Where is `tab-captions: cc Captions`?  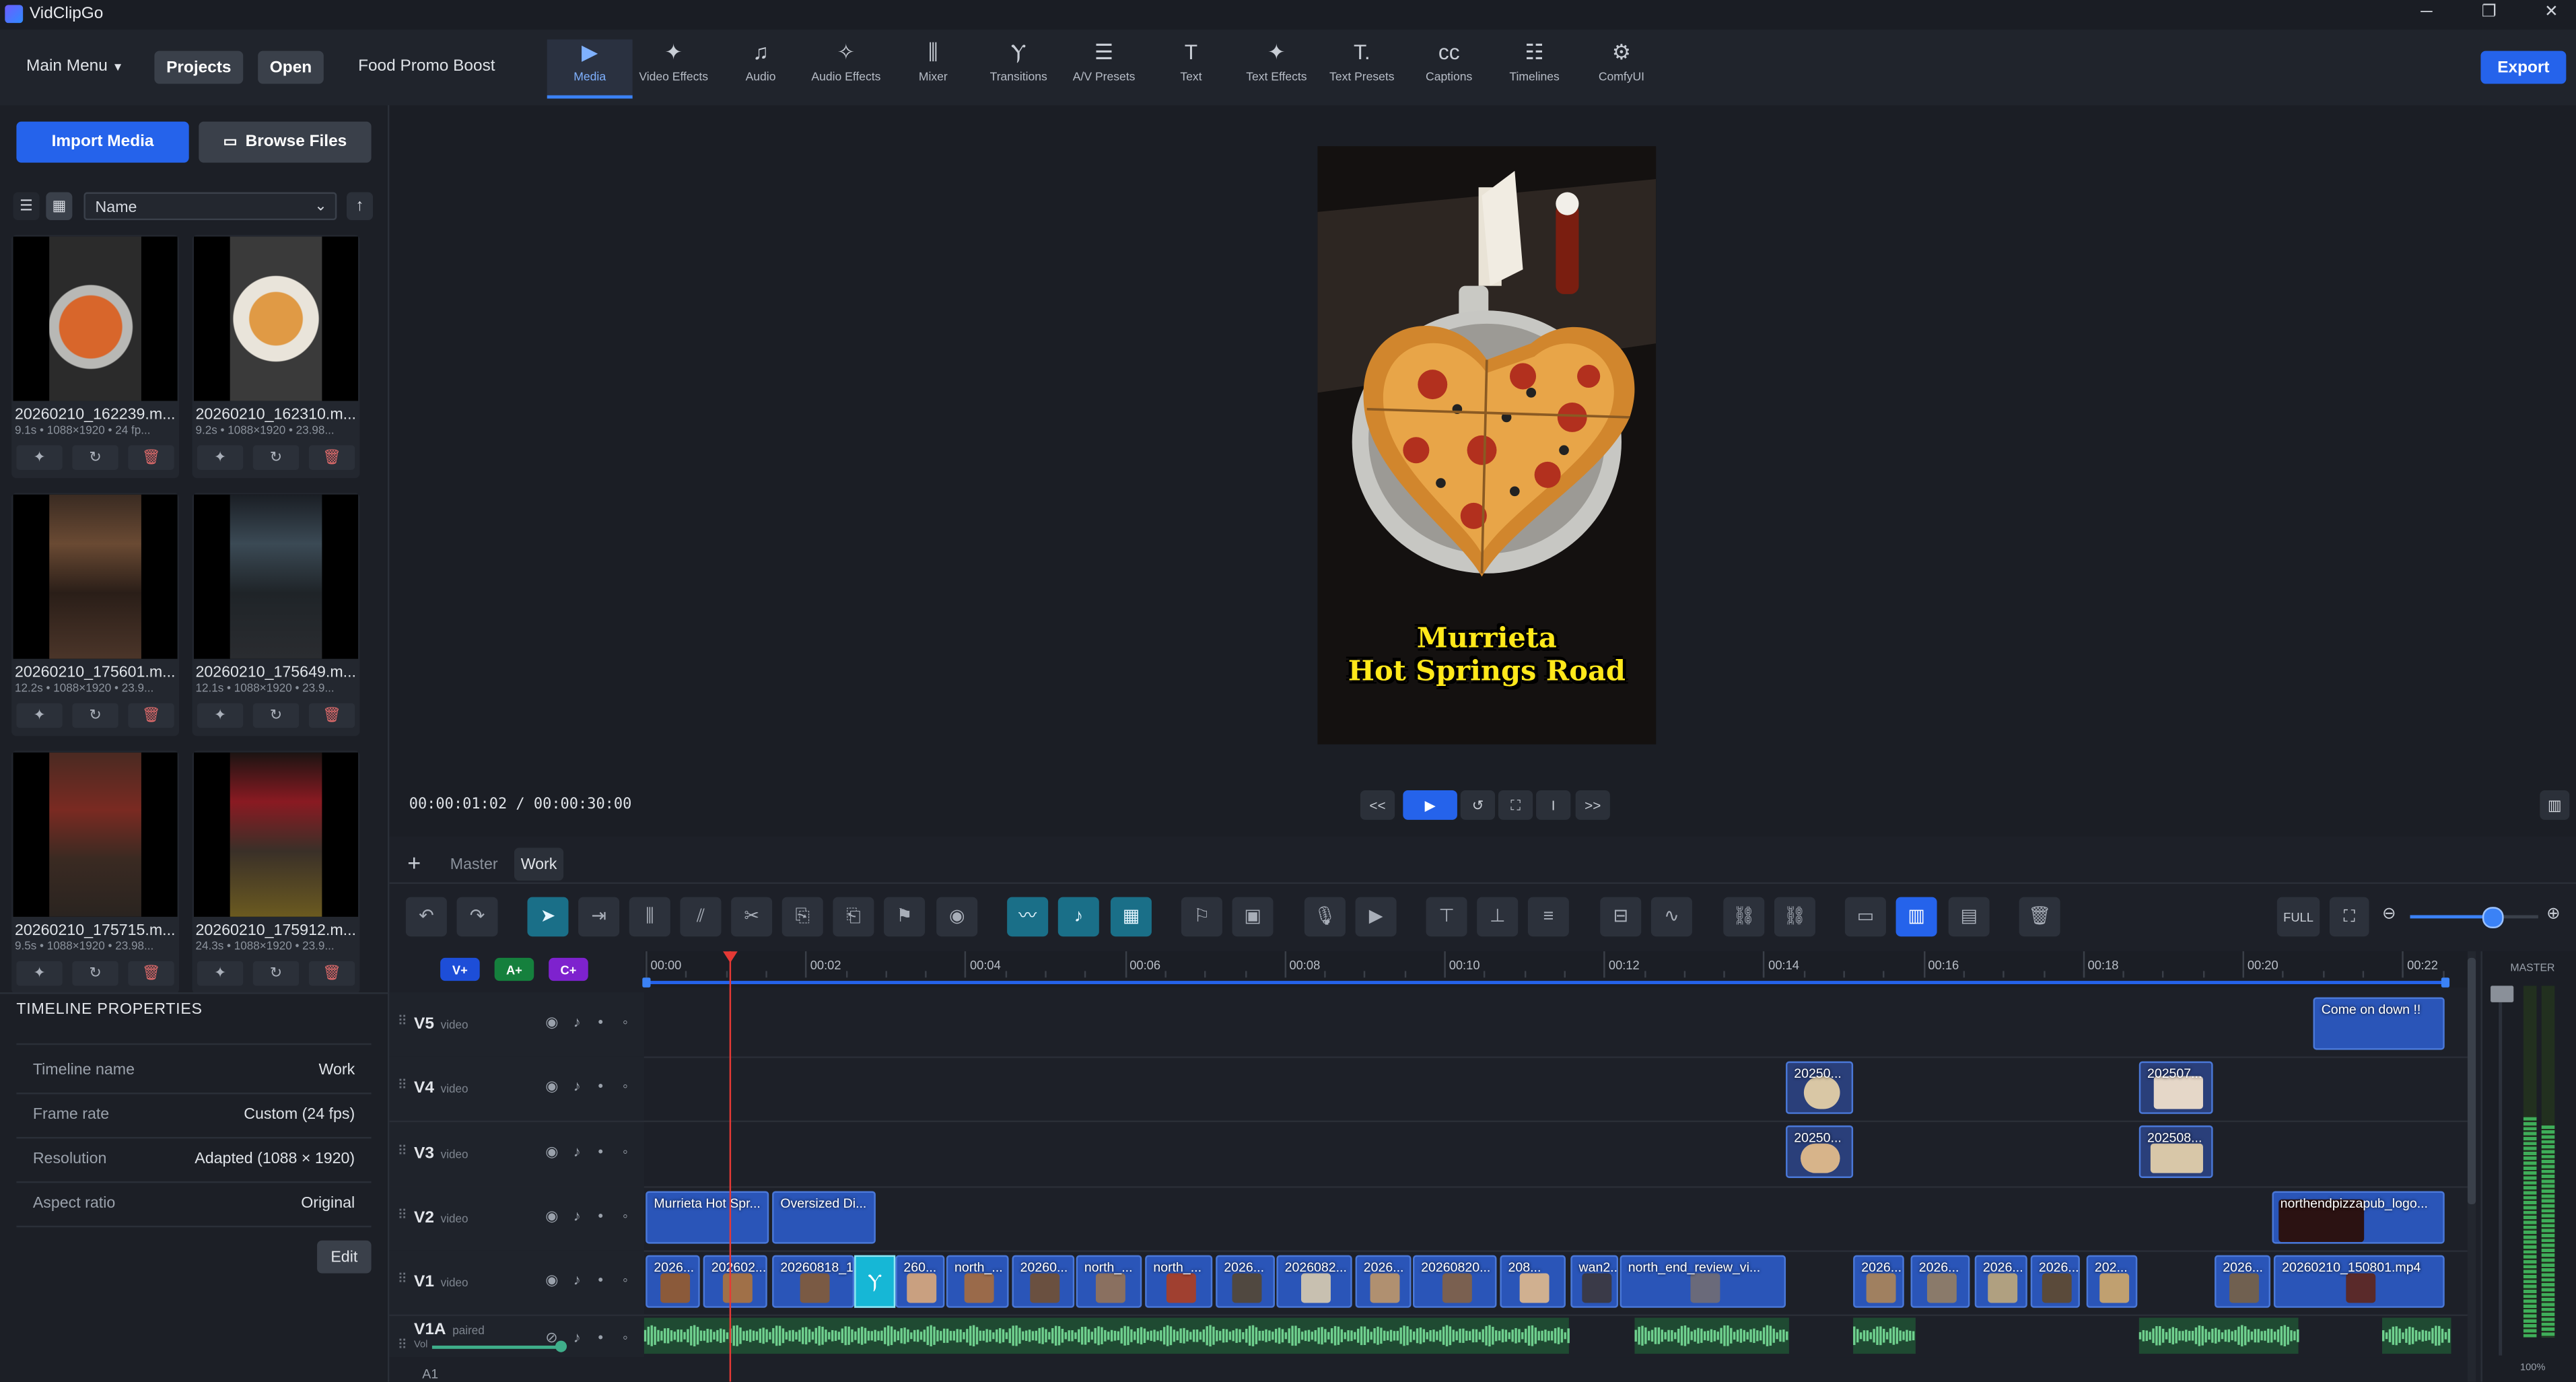
tab-captions: cc Captions is located at coordinates (1449, 68).